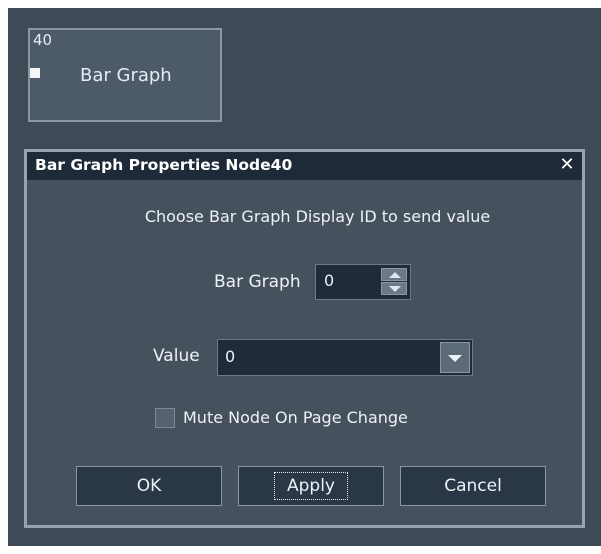 This screenshot has height=554, width=601. I want to click on mute-checkbox, so click(165, 418).